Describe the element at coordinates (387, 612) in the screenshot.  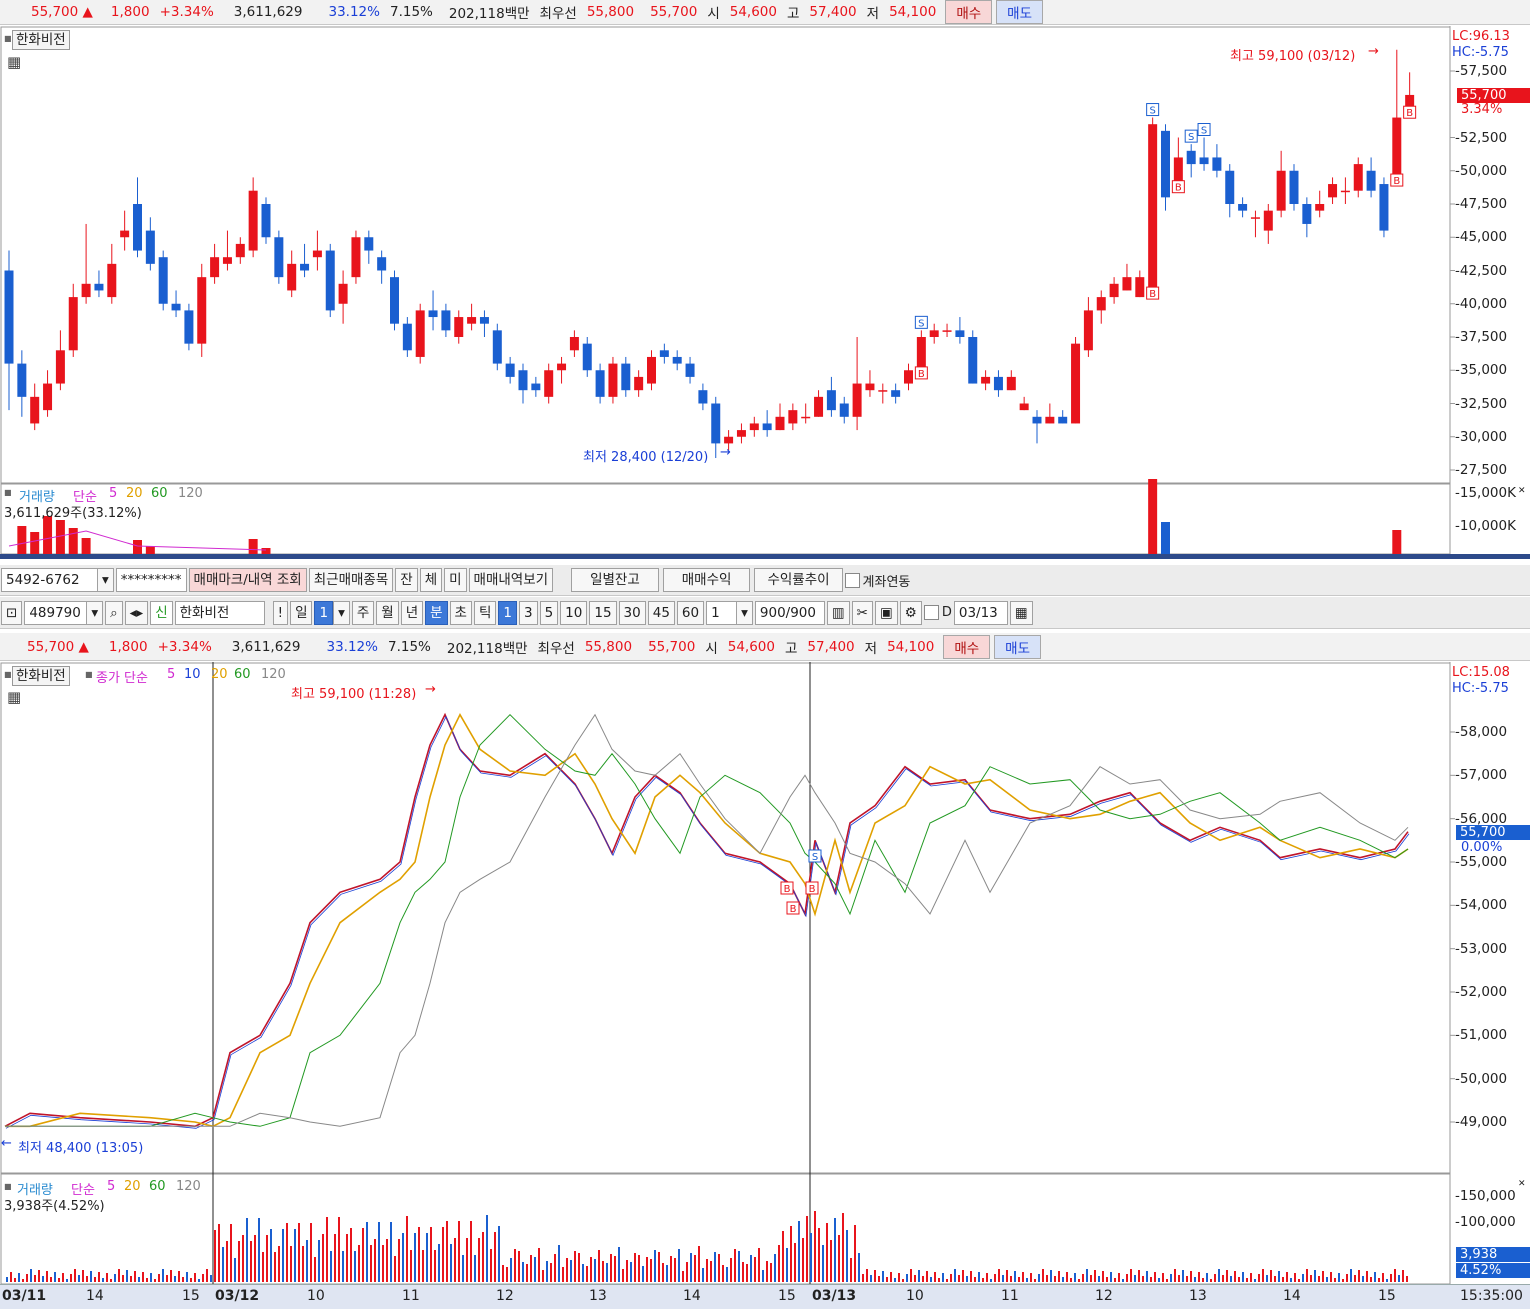
I see `period-month: 월` at that location.